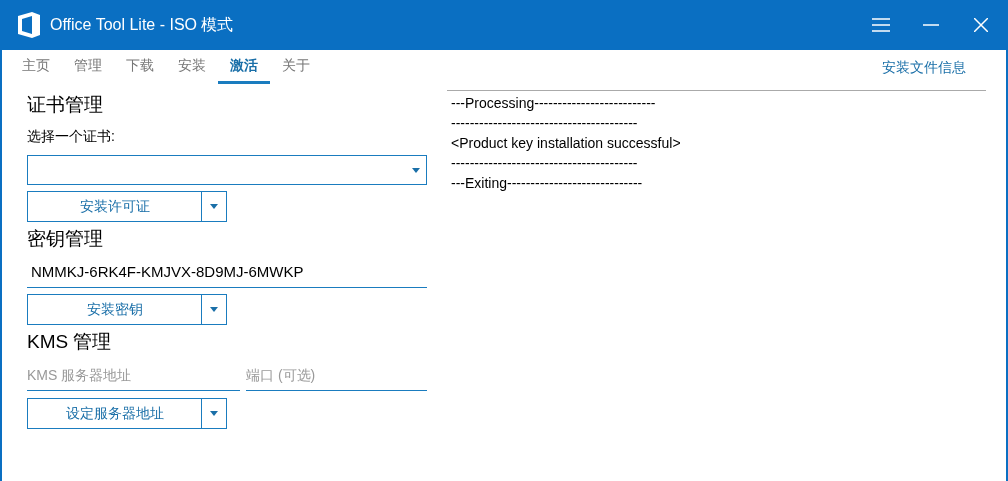 Image resolution: width=1008 pixels, height=481 pixels. What do you see at coordinates (336, 375) in the screenshot?
I see `port-field: 端口 (可选)` at bounding box center [336, 375].